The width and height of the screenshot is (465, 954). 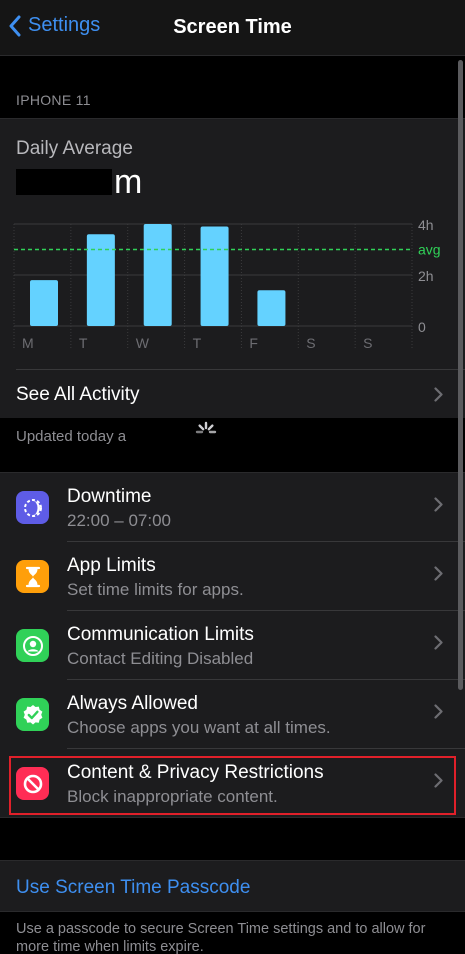 I want to click on communication-limits-title: Communication Limits, so click(x=160, y=634).